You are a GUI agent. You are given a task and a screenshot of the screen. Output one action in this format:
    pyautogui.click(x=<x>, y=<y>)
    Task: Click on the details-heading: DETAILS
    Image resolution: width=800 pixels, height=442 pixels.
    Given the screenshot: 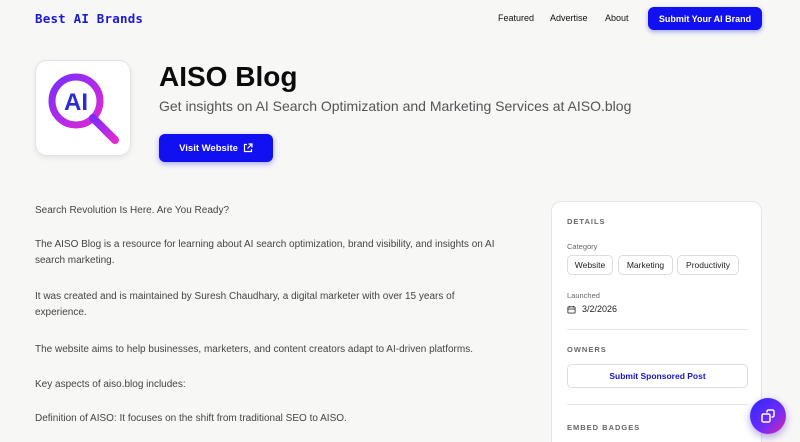 What is the action you would take?
    pyautogui.click(x=586, y=221)
    